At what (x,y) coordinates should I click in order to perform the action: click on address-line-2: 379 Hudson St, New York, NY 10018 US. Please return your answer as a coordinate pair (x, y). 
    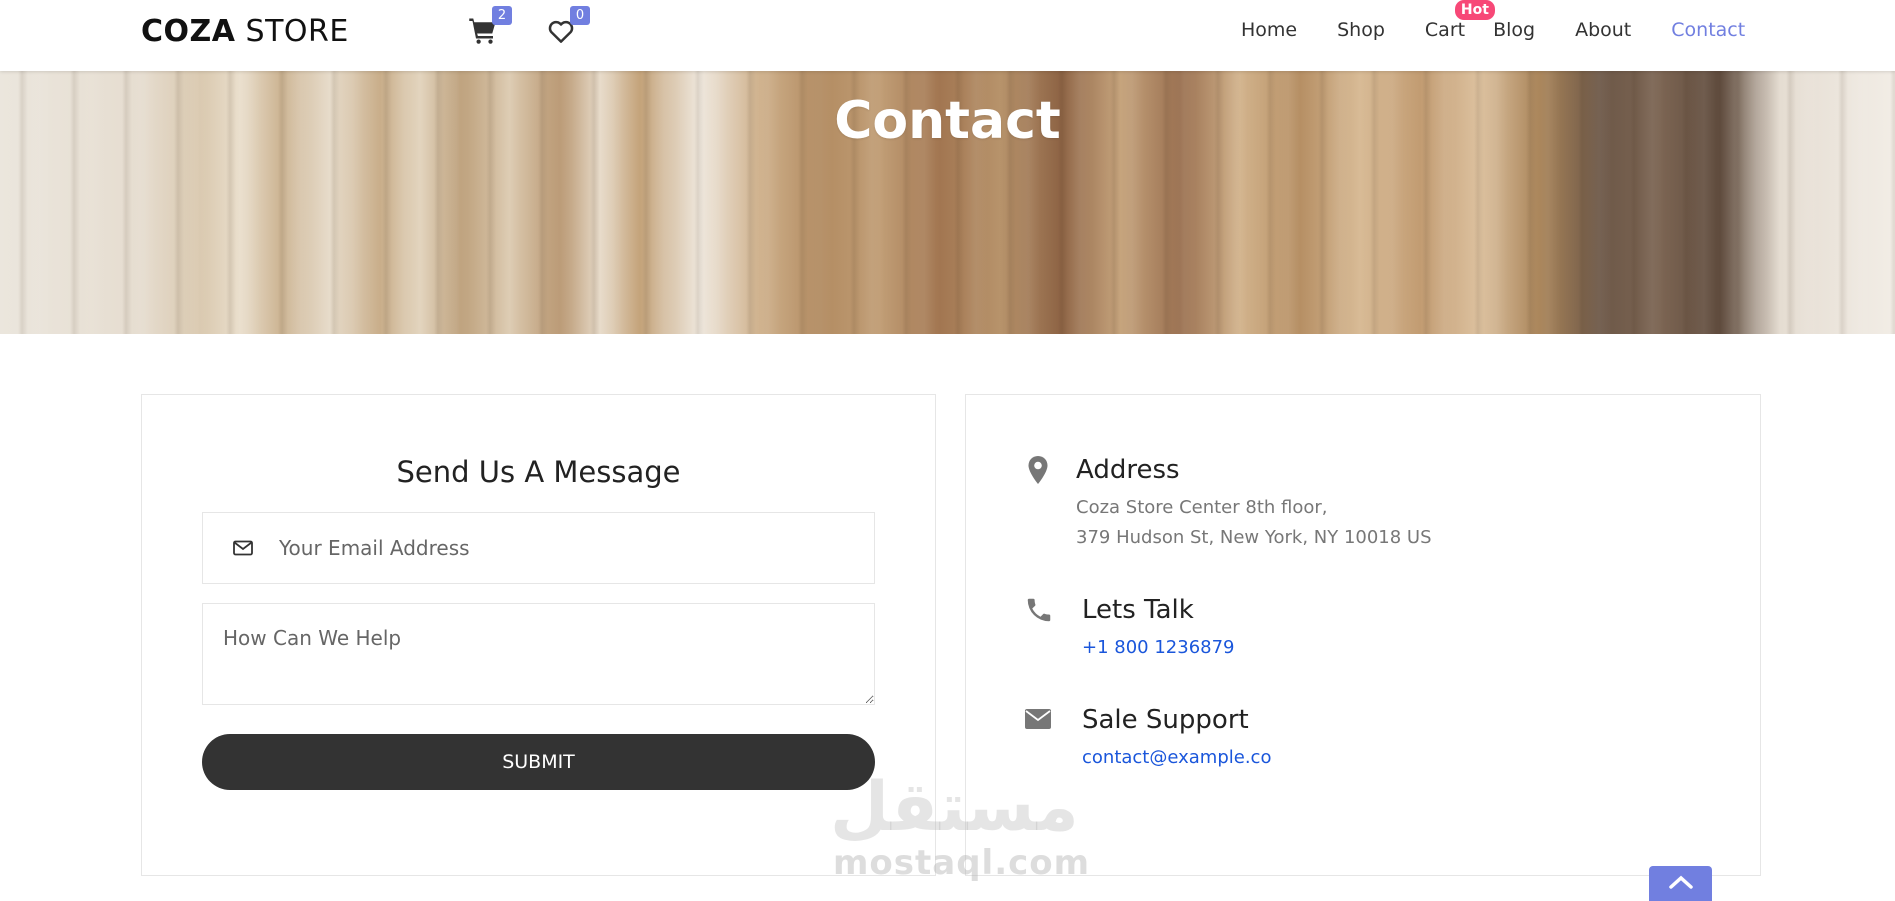
    Looking at the image, I should click on (1254, 537).